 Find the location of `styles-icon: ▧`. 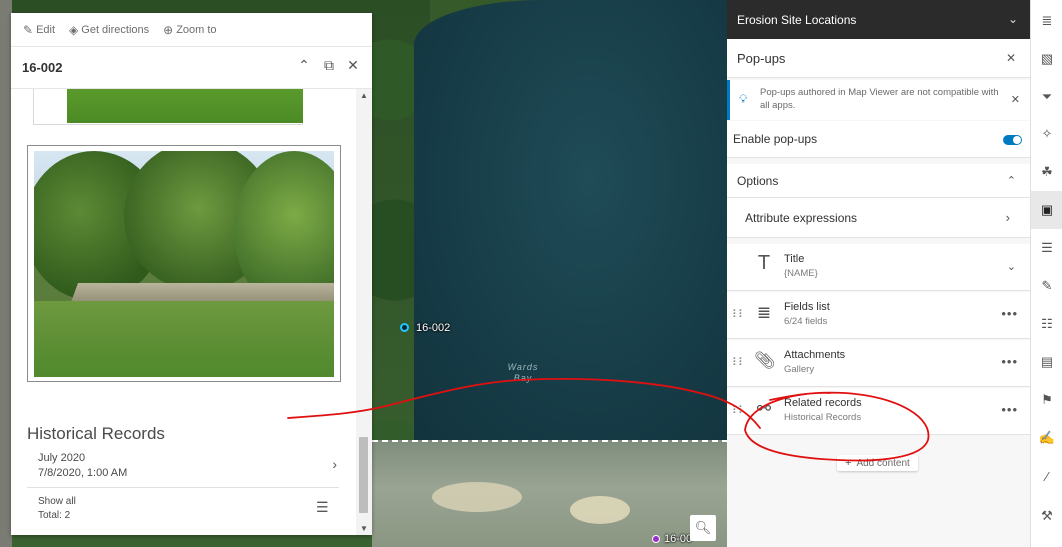

styles-icon: ▧ is located at coordinates (1047, 58).